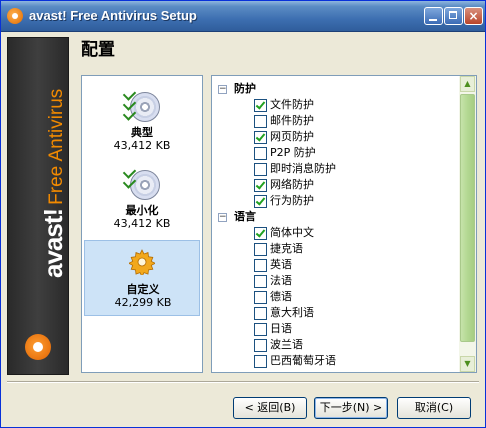 The width and height of the screenshot is (486, 428). I want to click on option-name: 自定义, so click(143, 289).